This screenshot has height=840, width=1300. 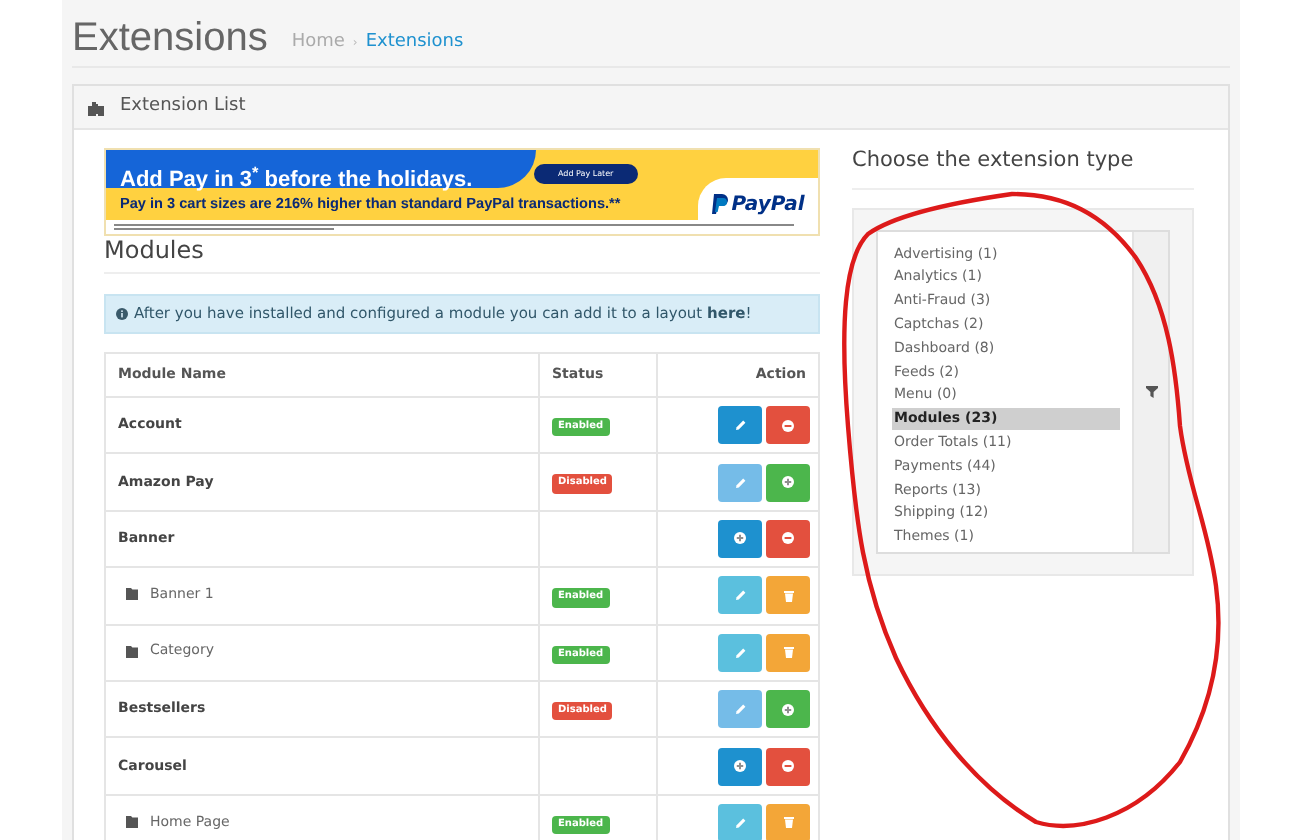 I want to click on banner-headline: Add Pay in 3$^{*}$ before the holidays., so click(x=296, y=180).